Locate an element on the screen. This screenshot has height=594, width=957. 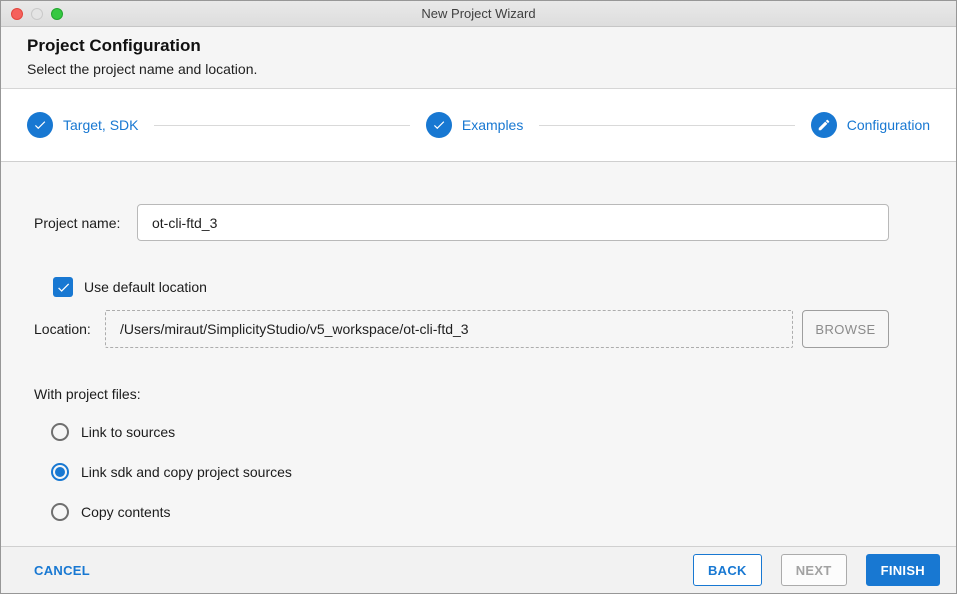
use-default-location-label: Use default location is located at coordinates (145, 287).